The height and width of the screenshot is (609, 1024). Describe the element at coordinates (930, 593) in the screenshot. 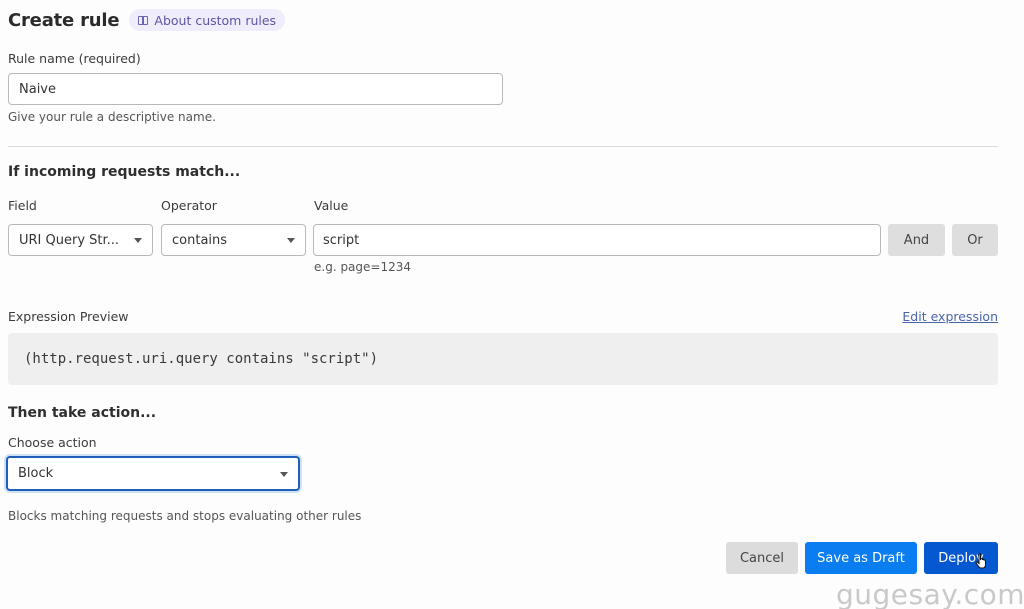

I see `watermark: gugesay.com` at that location.